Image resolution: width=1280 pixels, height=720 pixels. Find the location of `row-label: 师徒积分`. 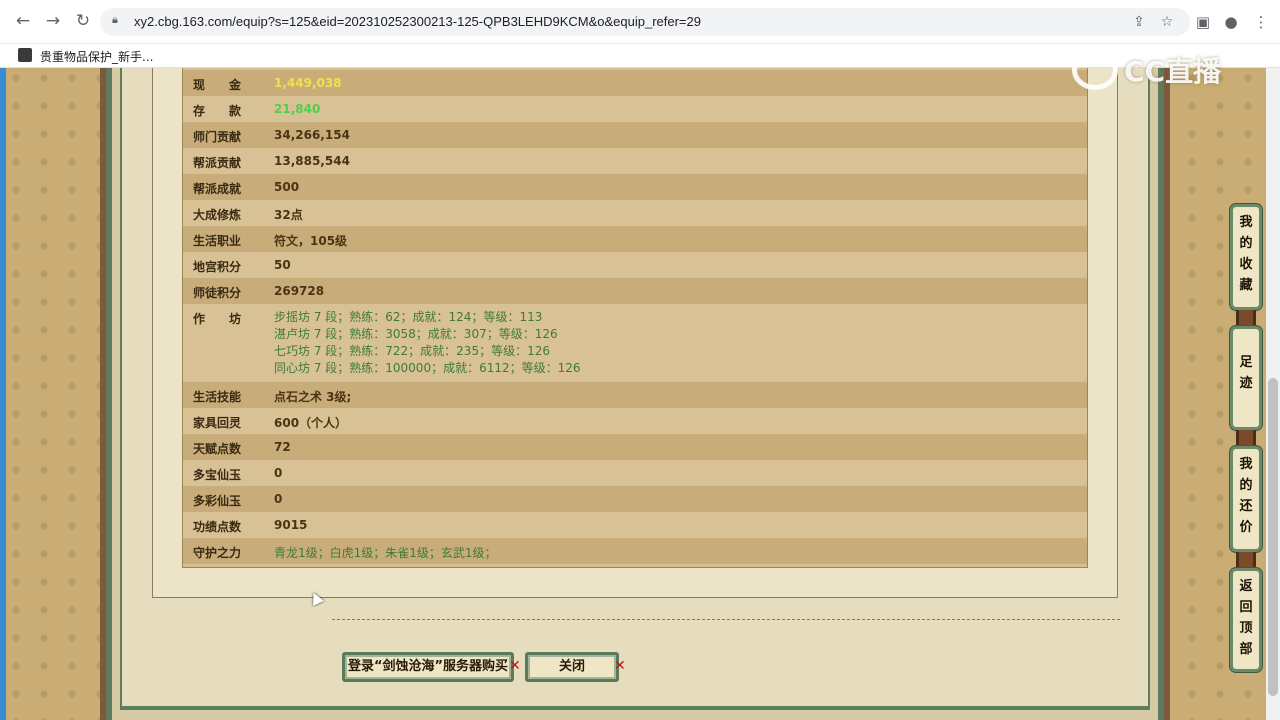

row-label: 师徒积分 is located at coordinates (217, 293).